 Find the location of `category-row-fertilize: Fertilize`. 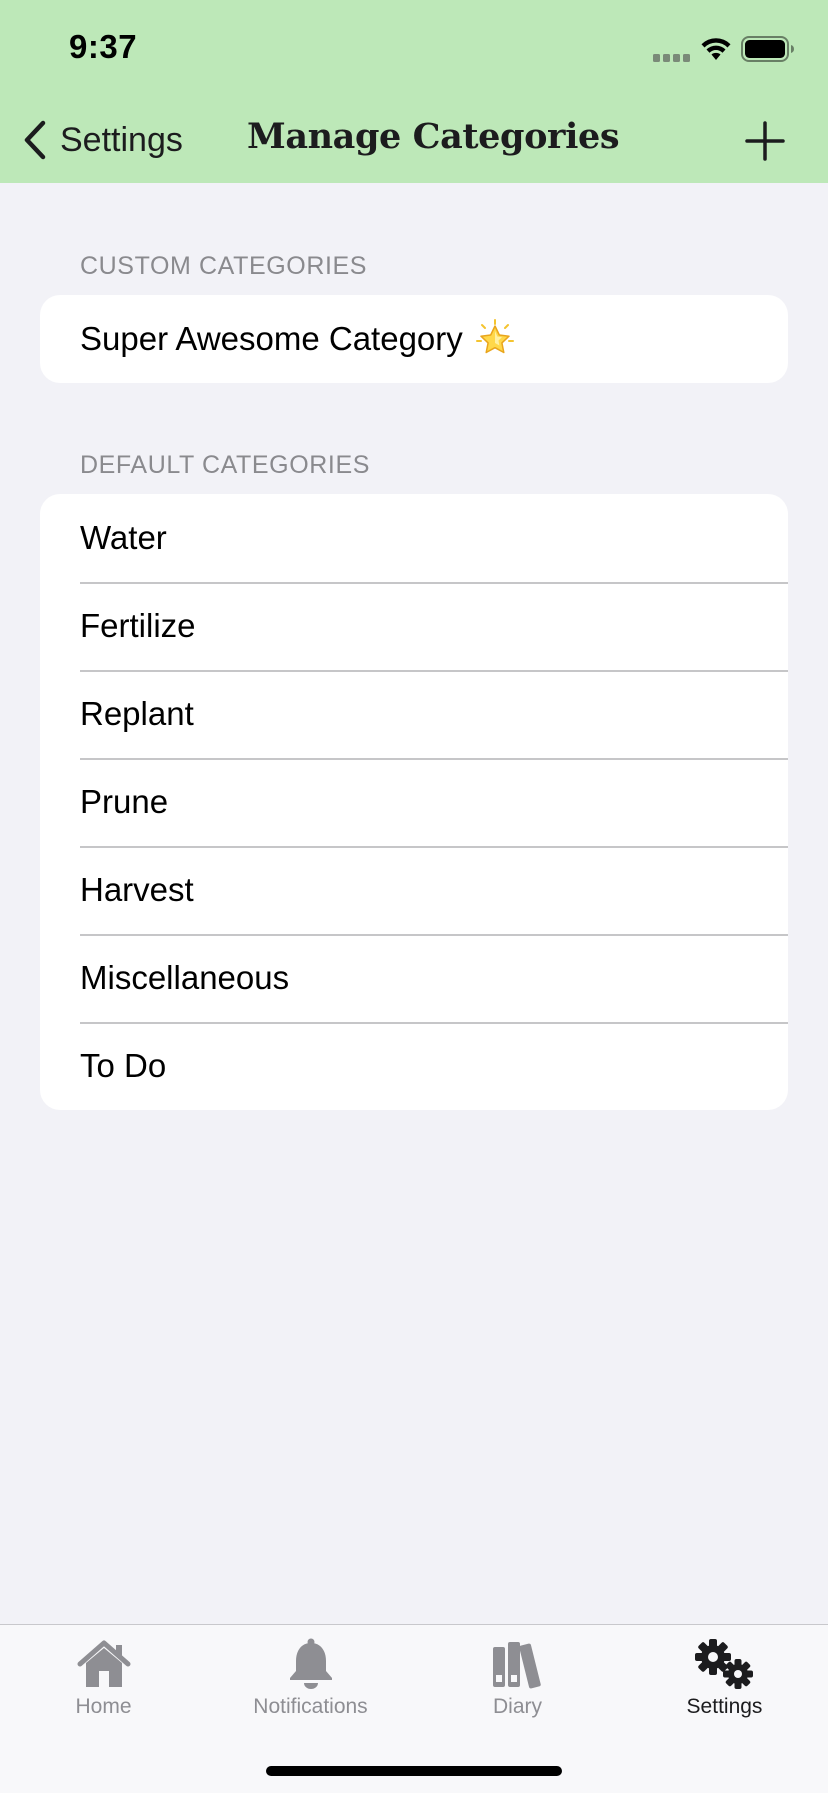

category-row-fertilize: Fertilize is located at coordinates (414, 626).